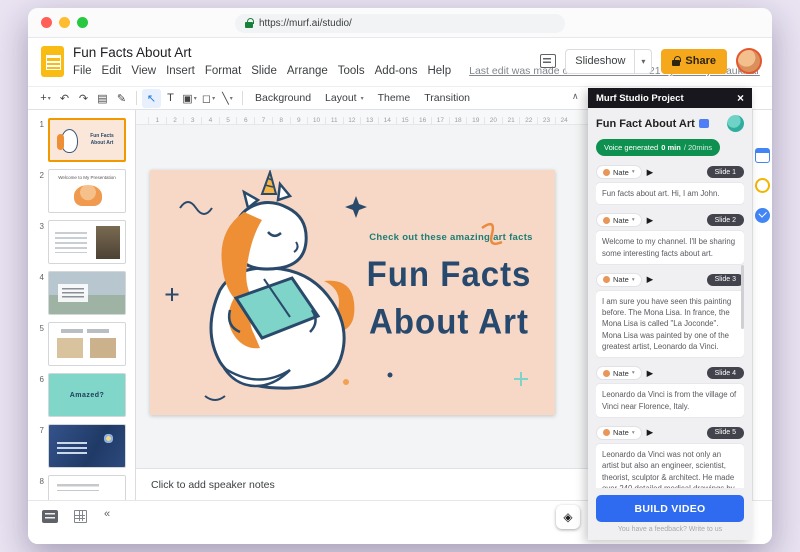  I want to click on header-actions: Slideshow ▾ Share, so click(651, 61).